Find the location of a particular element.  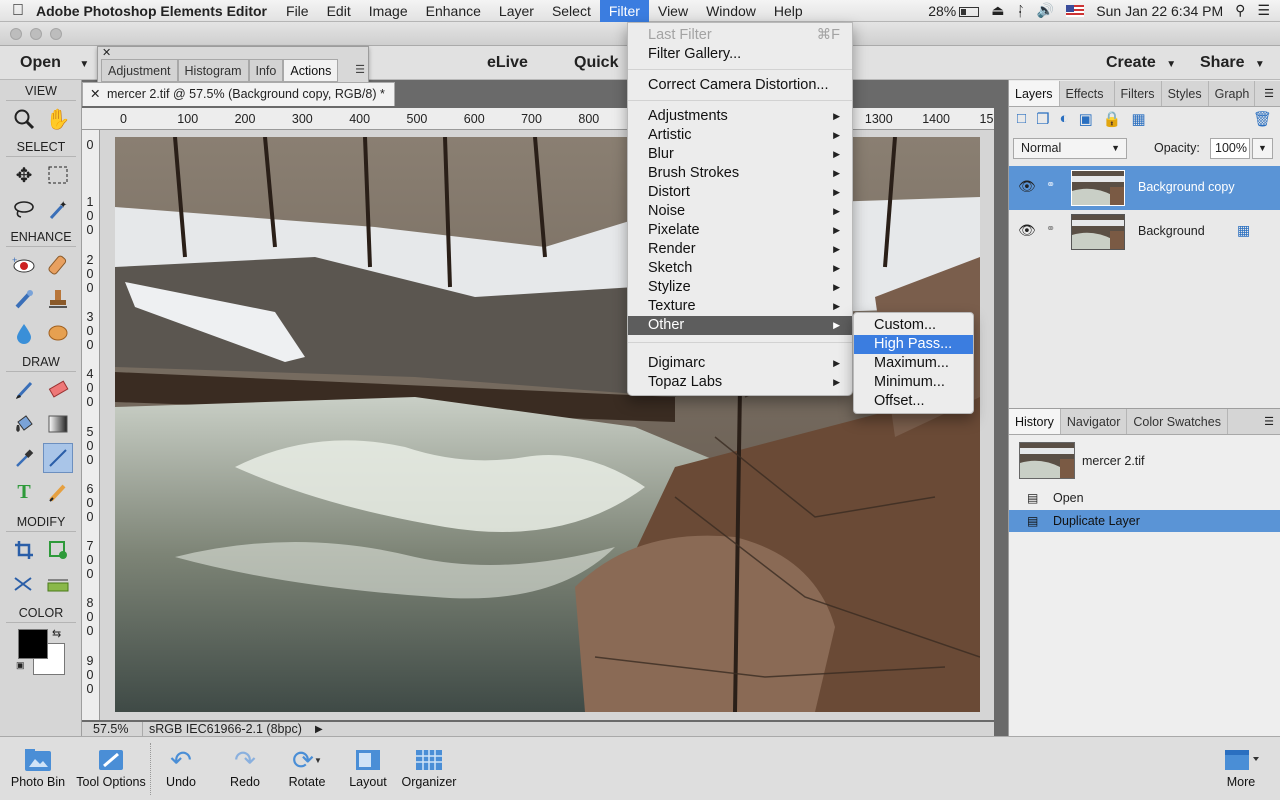

eyedropper-tool-icon is located at coordinates (24, 458).